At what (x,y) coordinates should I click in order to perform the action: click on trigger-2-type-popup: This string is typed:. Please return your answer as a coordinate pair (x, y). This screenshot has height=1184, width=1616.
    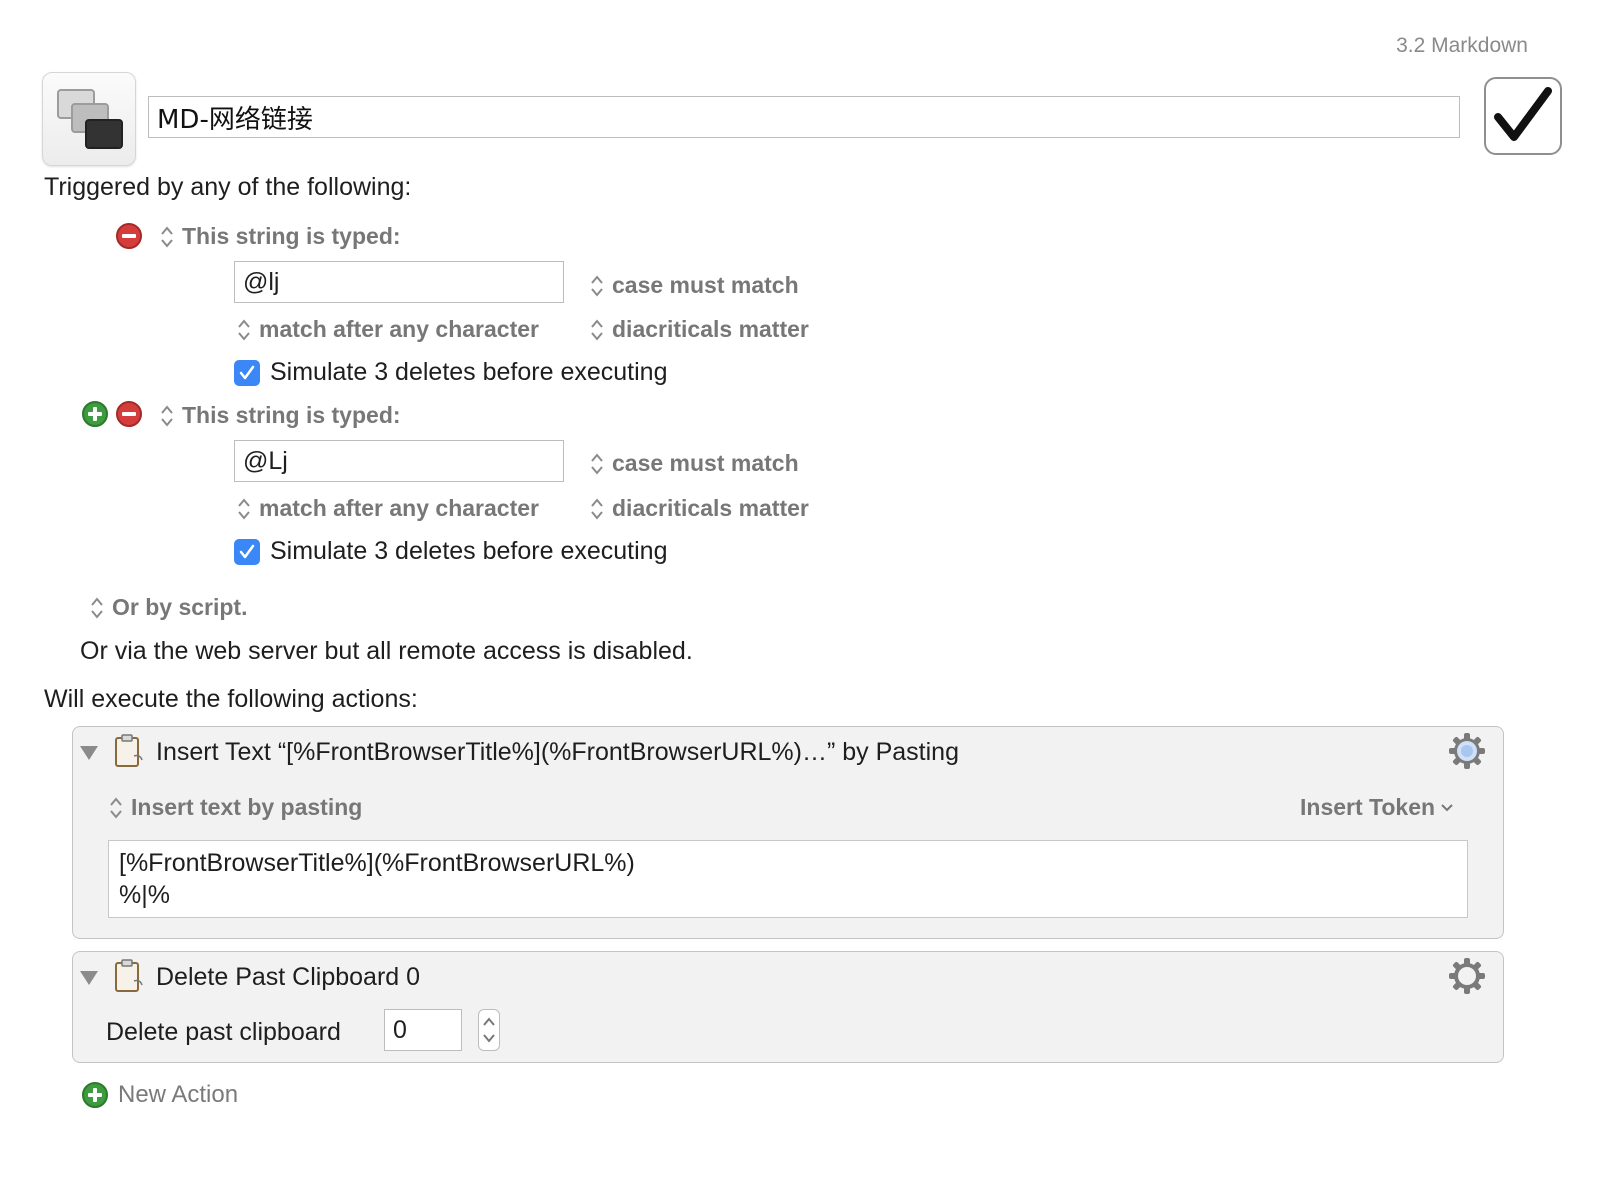
    Looking at the image, I should click on (280, 415).